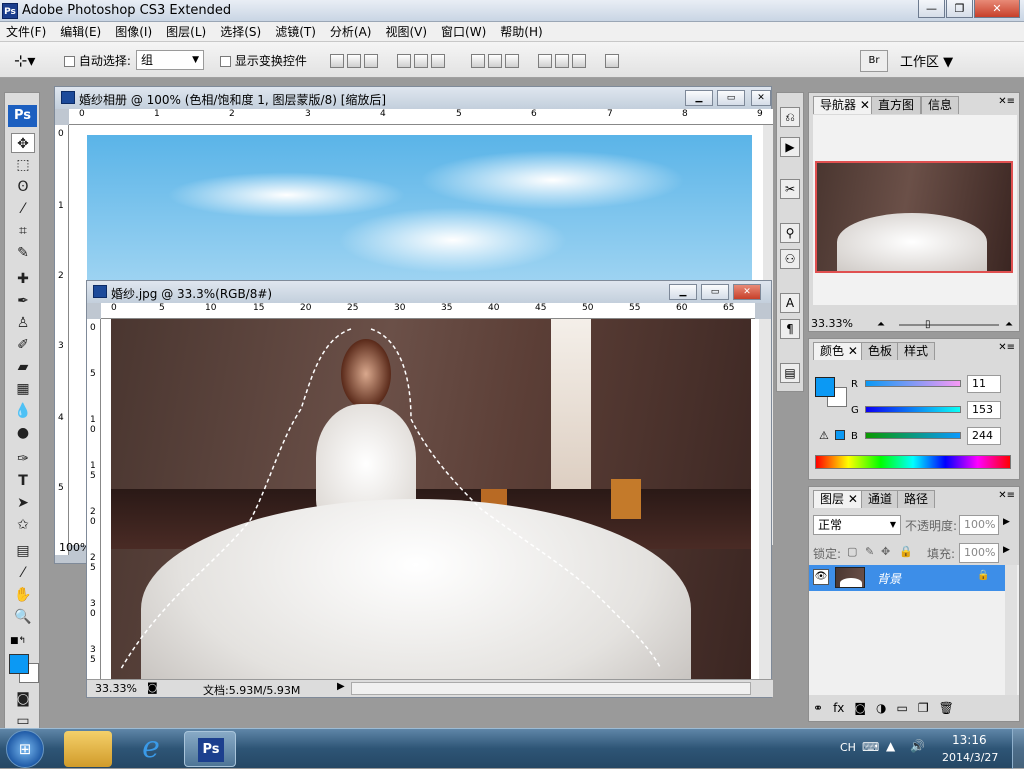 This screenshot has width=1024, height=769. I want to click on file-explorer-taskbar-icon, so click(88, 749).